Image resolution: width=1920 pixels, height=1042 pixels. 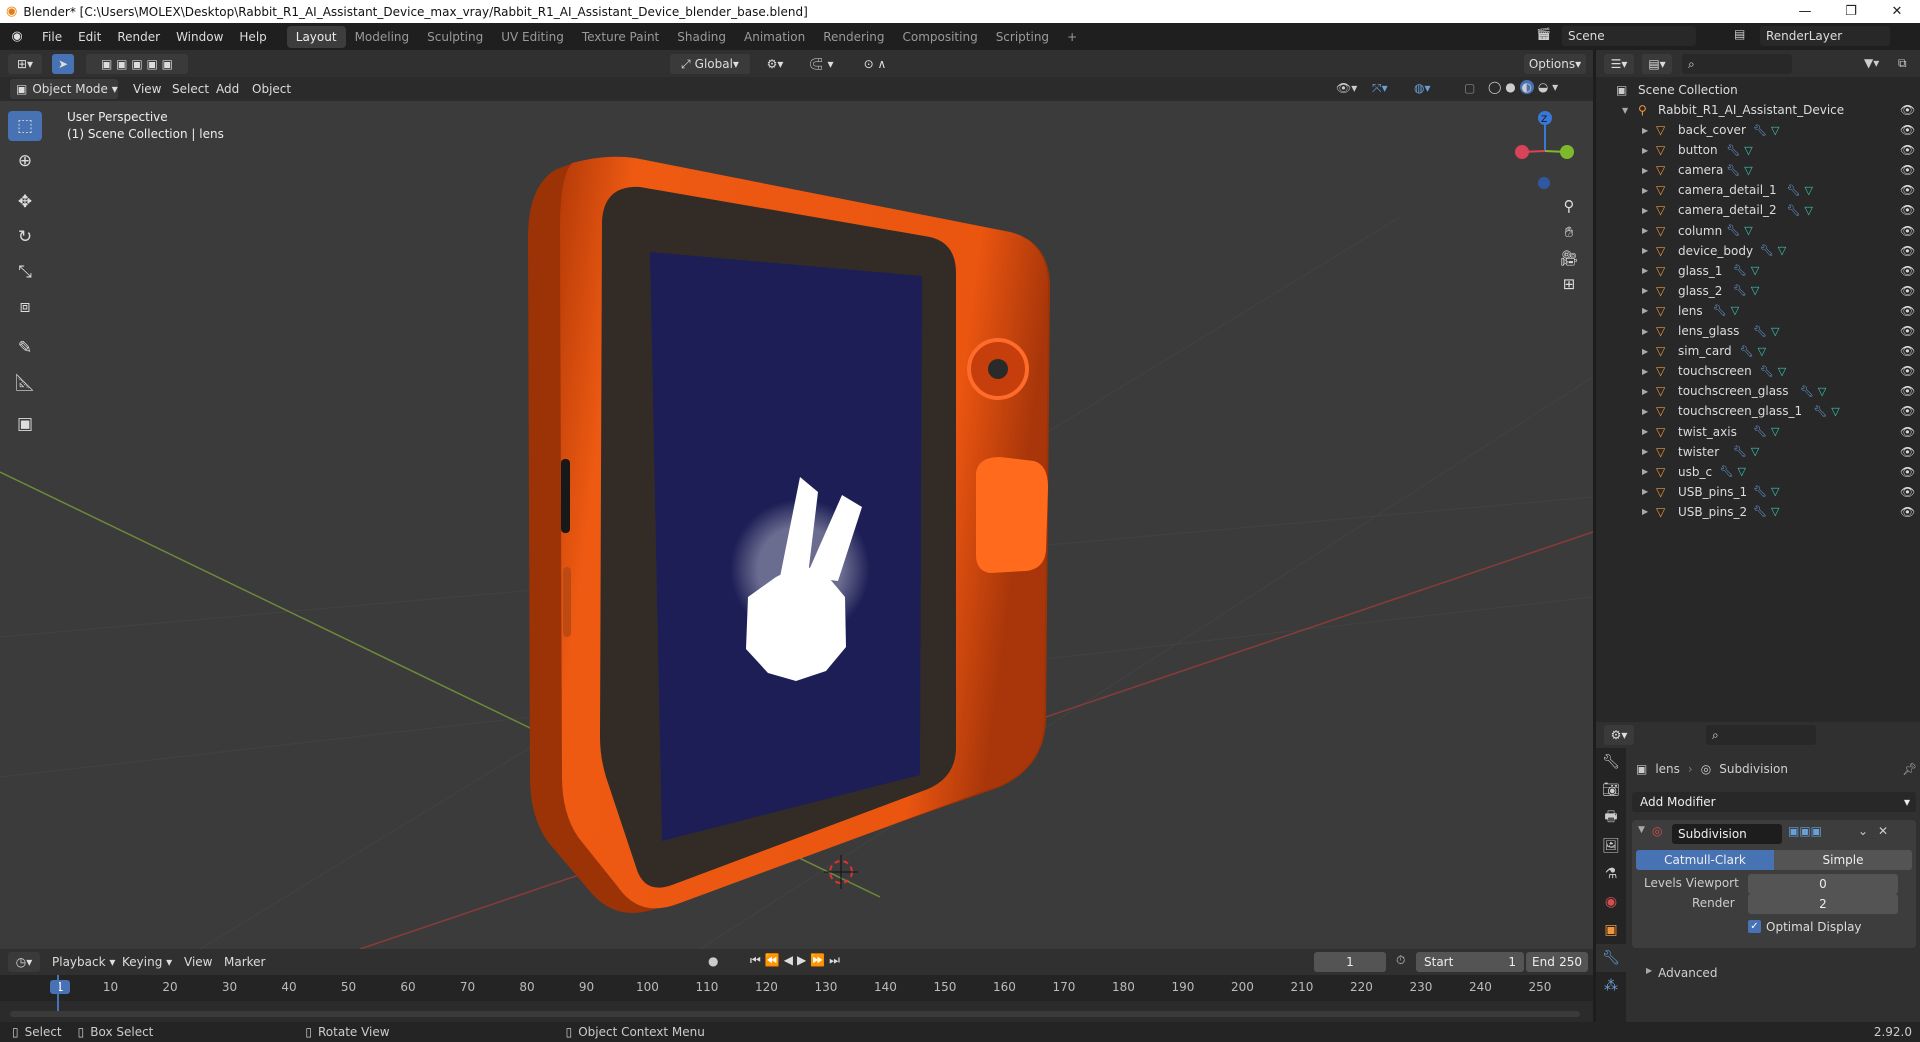 What do you see at coordinates (710, 64) in the screenshot?
I see `transform-orientation: ⤢ Global ▾` at bounding box center [710, 64].